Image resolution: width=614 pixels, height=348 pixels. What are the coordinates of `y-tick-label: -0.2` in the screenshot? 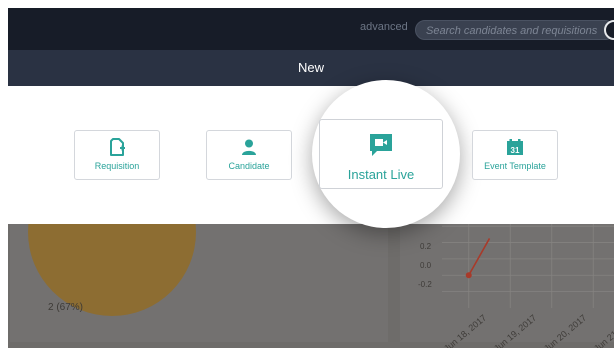 It's located at (425, 284).